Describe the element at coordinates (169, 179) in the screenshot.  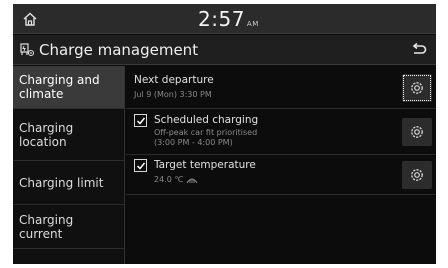
I see `target-temperature-value: 24.0 ℃` at that location.